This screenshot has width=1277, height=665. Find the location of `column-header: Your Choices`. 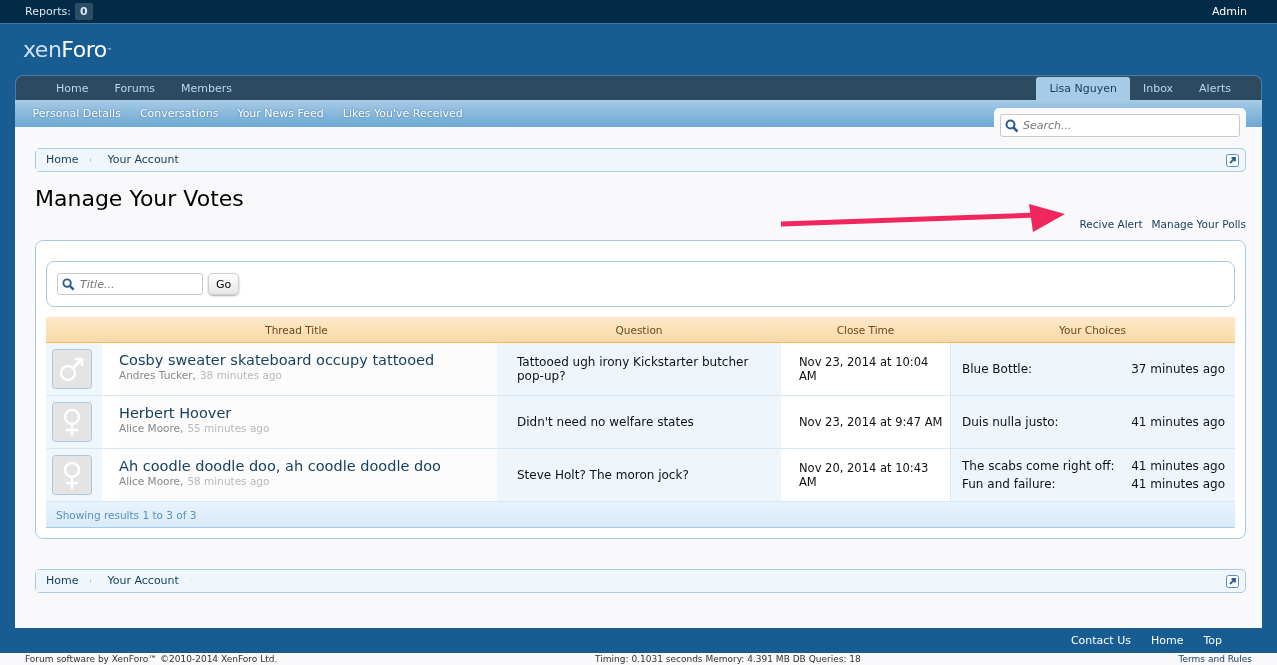

column-header: Your Choices is located at coordinates (1092, 329).